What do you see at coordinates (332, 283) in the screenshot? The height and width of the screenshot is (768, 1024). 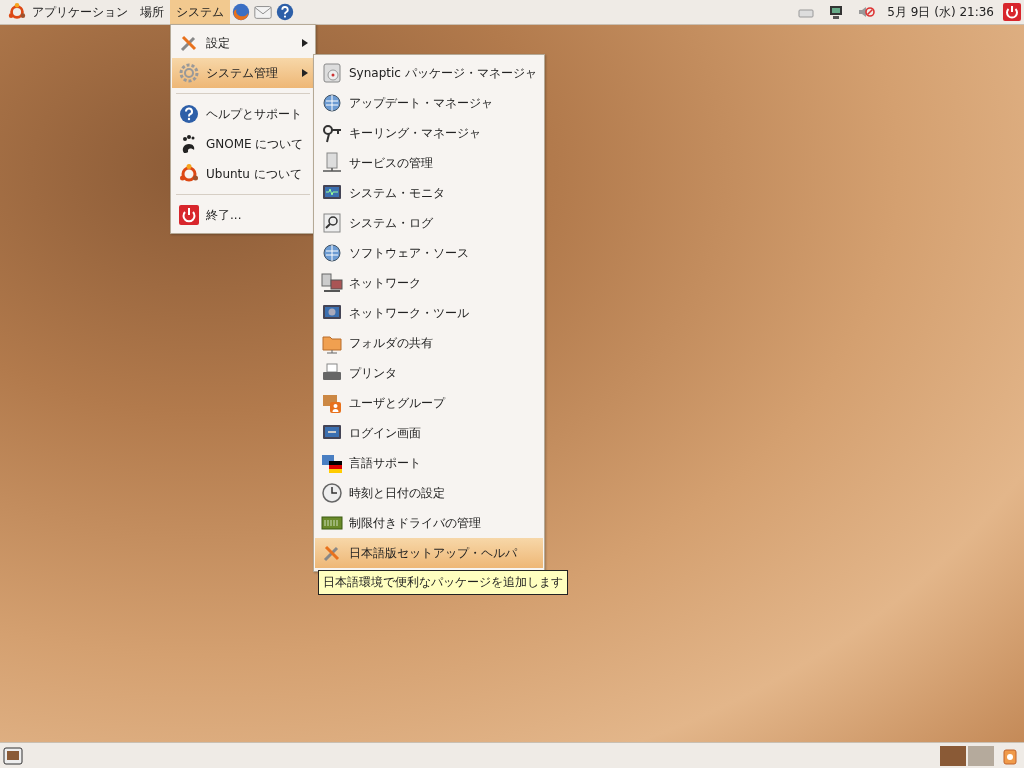 I see `network-icon` at bounding box center [332, 283].